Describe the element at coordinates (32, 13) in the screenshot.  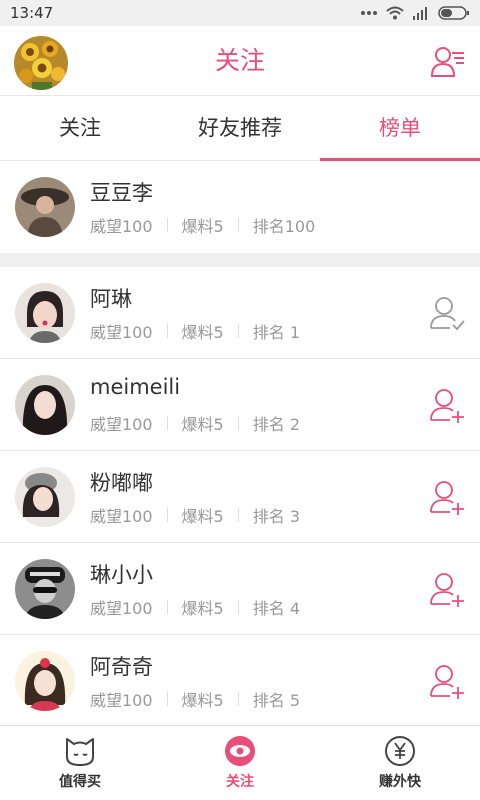
I see `status-time: 13:47` at that location.